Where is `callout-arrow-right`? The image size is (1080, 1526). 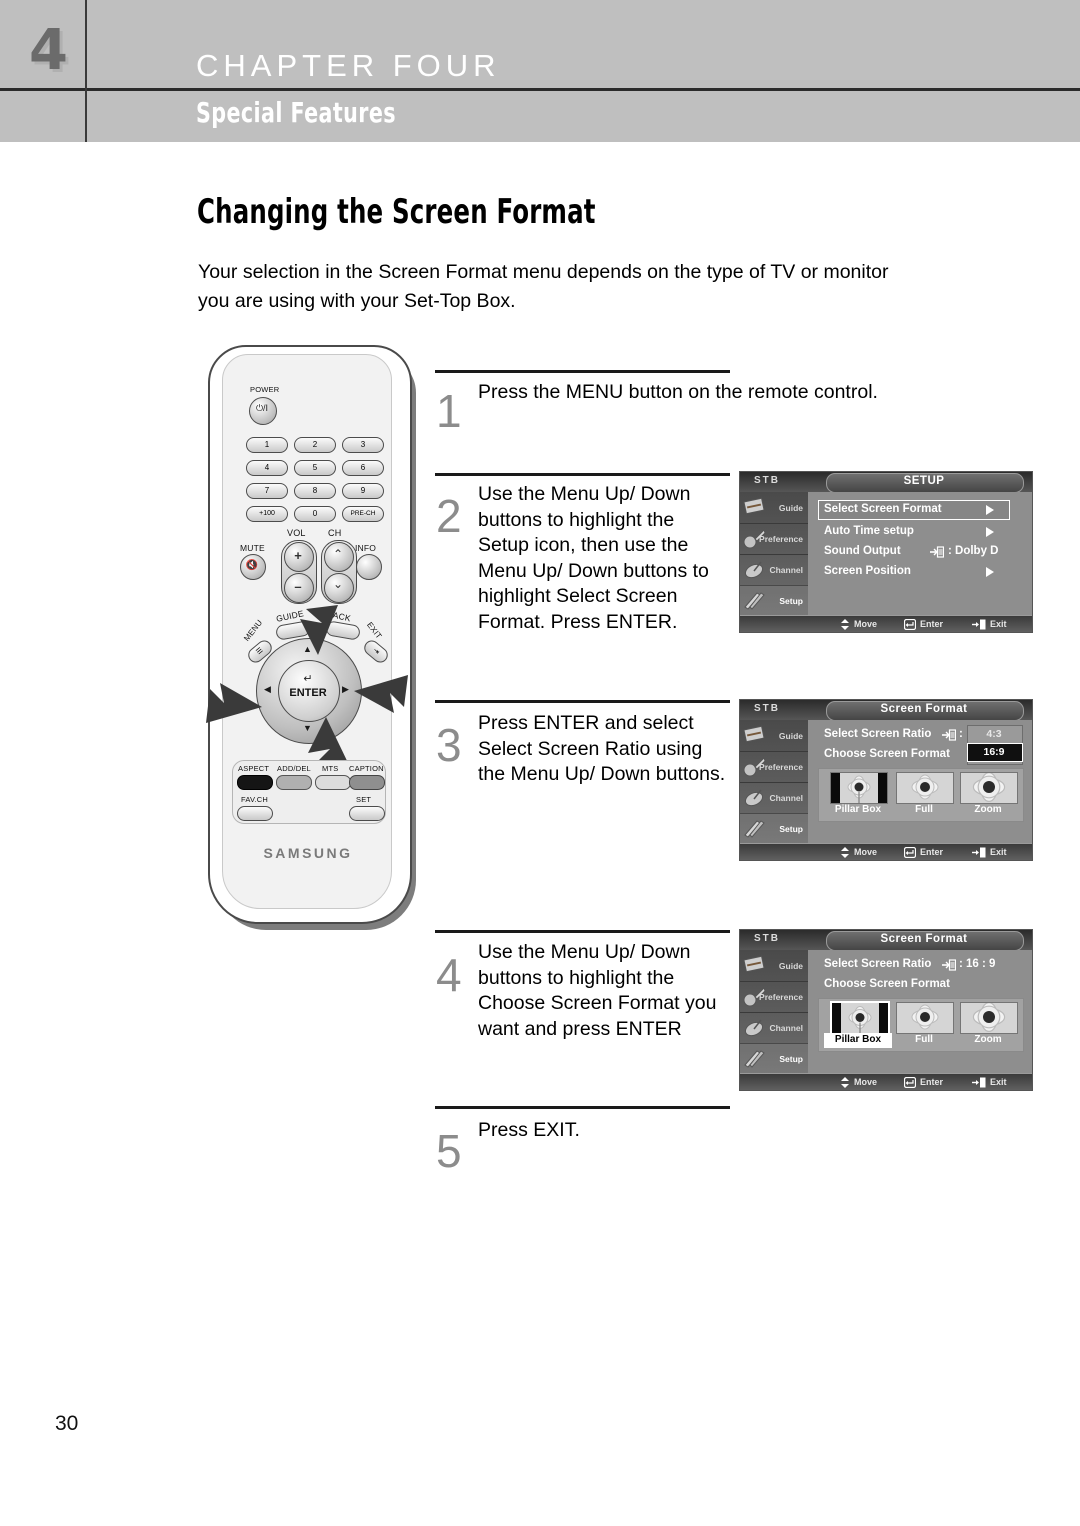
callout-arrow-right is located at coordinates (381, 694).